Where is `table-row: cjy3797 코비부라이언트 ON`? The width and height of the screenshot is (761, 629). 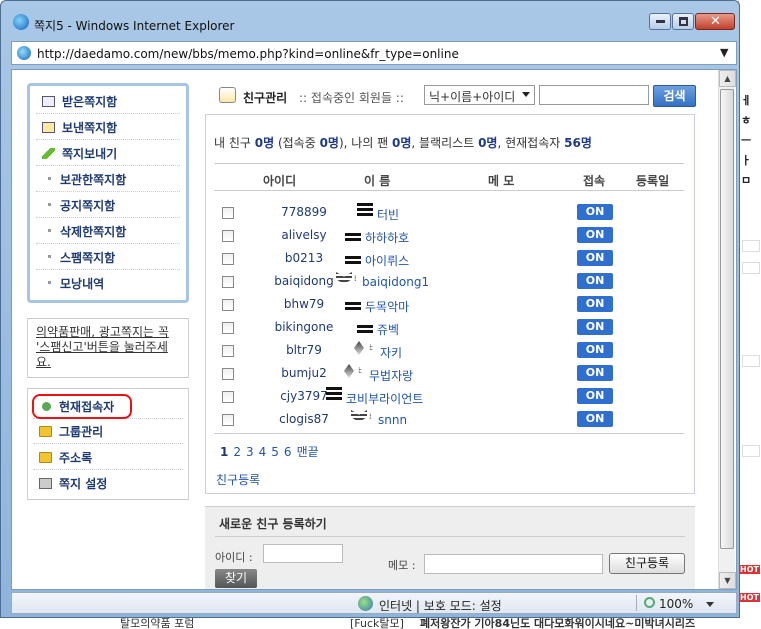
table-row: cjy3797 코비부라이언트 ON is located at coordinates (449, 396).